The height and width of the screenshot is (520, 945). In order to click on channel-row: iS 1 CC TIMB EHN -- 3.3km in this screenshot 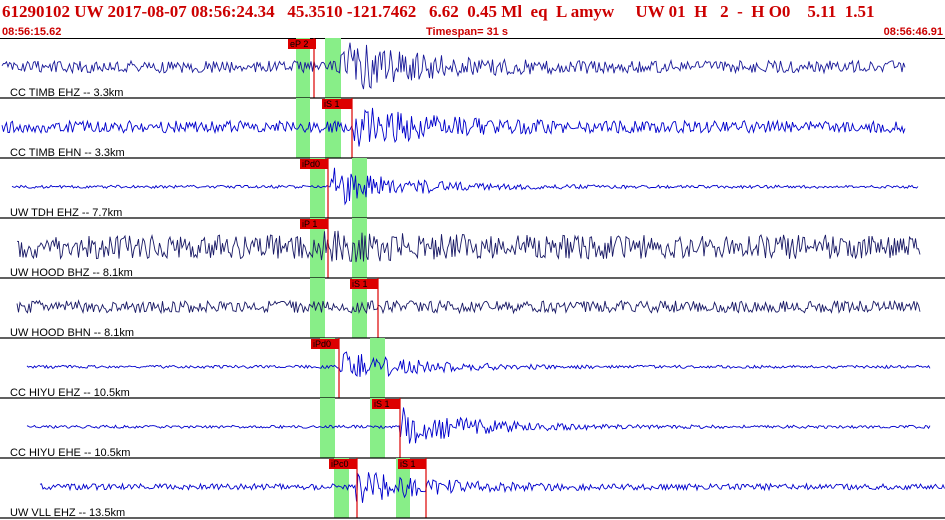, I will do `click(472, 128)`.